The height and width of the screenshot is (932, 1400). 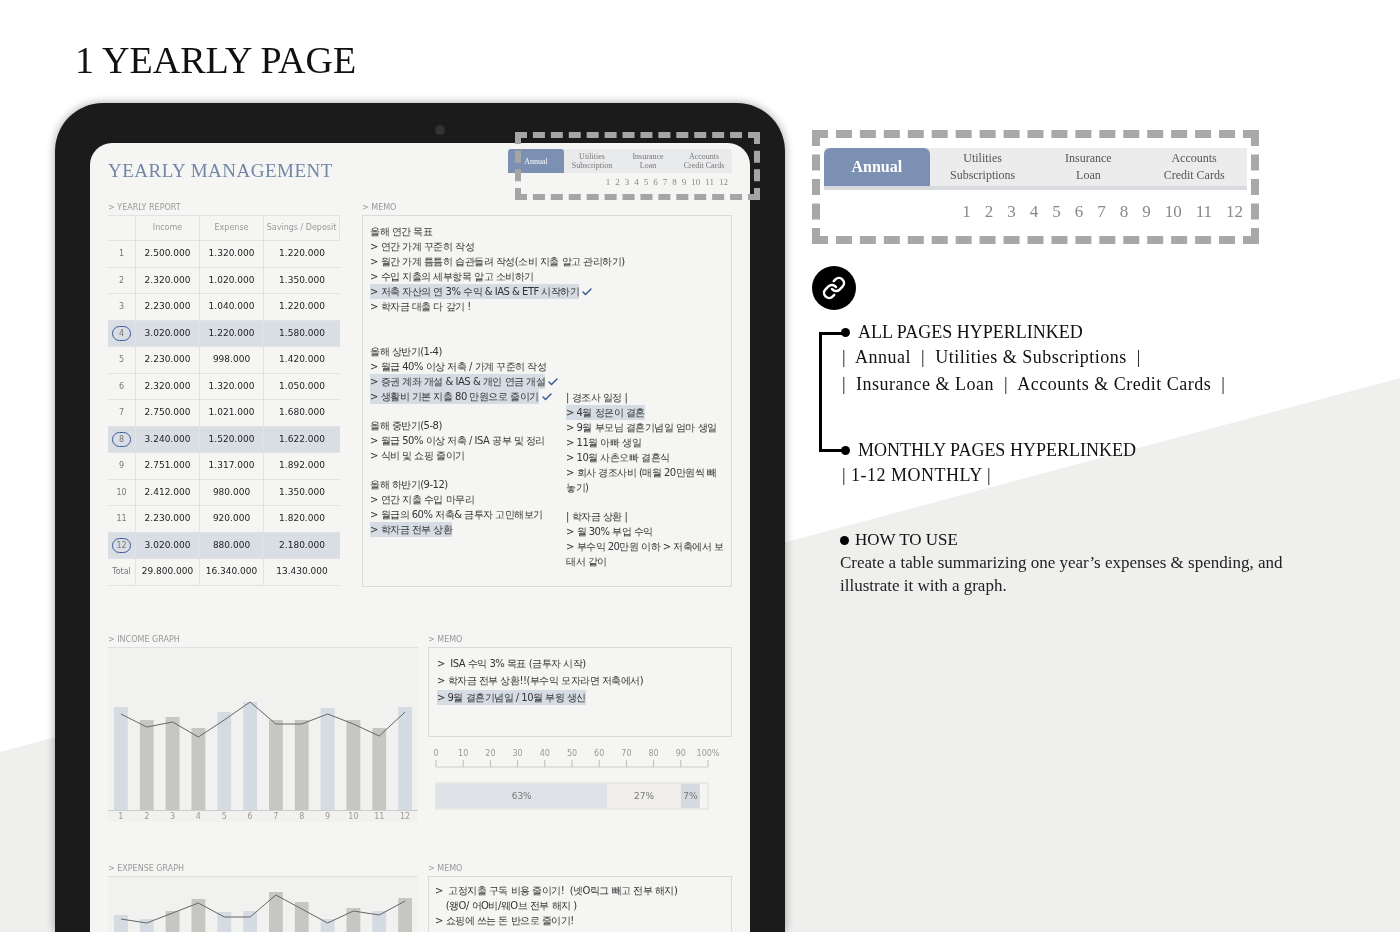 I want to click on tick-label: 100%, so click(x=708, y=753).